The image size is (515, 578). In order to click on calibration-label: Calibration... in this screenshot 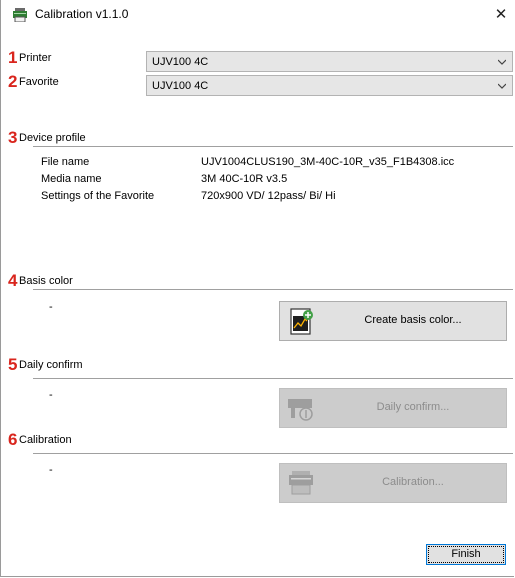, I will do `click(413, 482)`.